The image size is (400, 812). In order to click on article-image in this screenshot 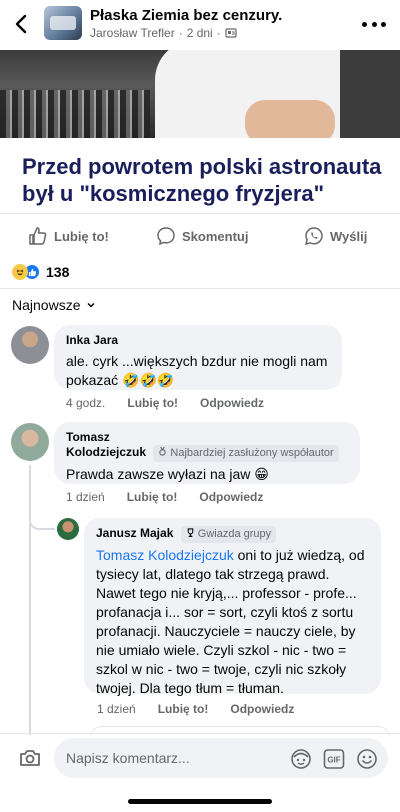, I will do `click(200, 94)`.